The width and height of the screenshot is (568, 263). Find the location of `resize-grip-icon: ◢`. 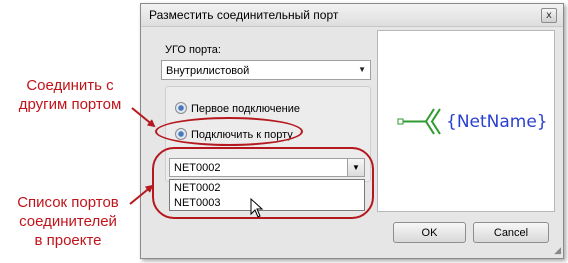

resize-grip-icon: ◢ is located at coordinates (557, 250).